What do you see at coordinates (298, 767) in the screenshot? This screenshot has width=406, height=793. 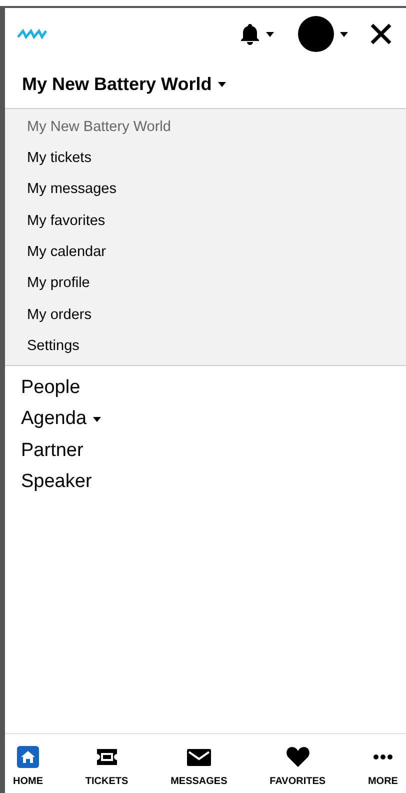 I see `nav-tab: FAVORITES` at bounding box center [298, 767].